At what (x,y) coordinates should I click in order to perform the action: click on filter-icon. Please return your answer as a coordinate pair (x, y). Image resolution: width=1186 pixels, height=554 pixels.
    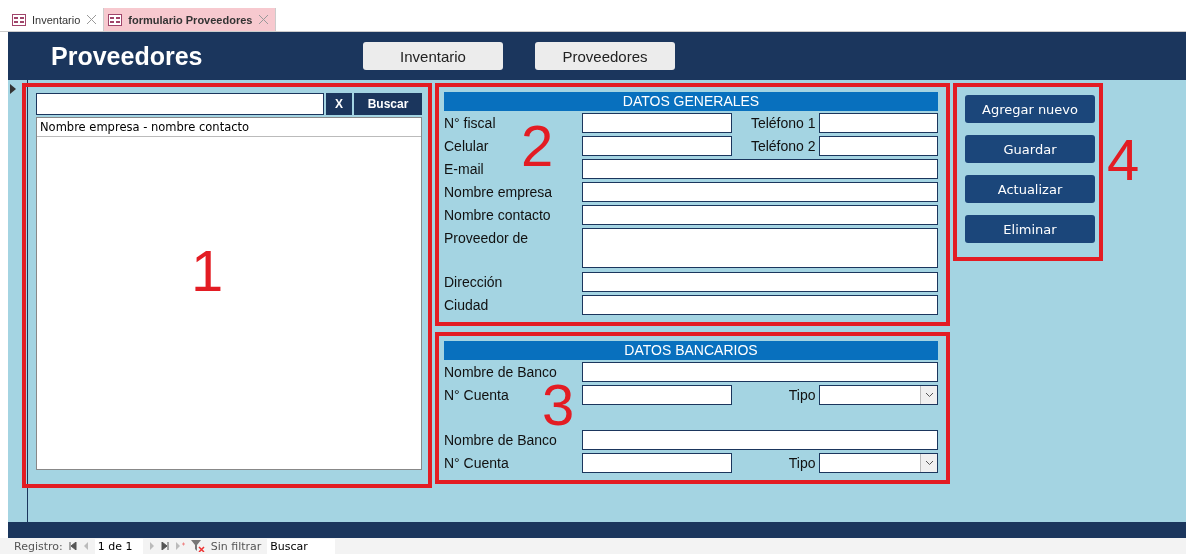
    Looking at the image, I should click on (197, 546).